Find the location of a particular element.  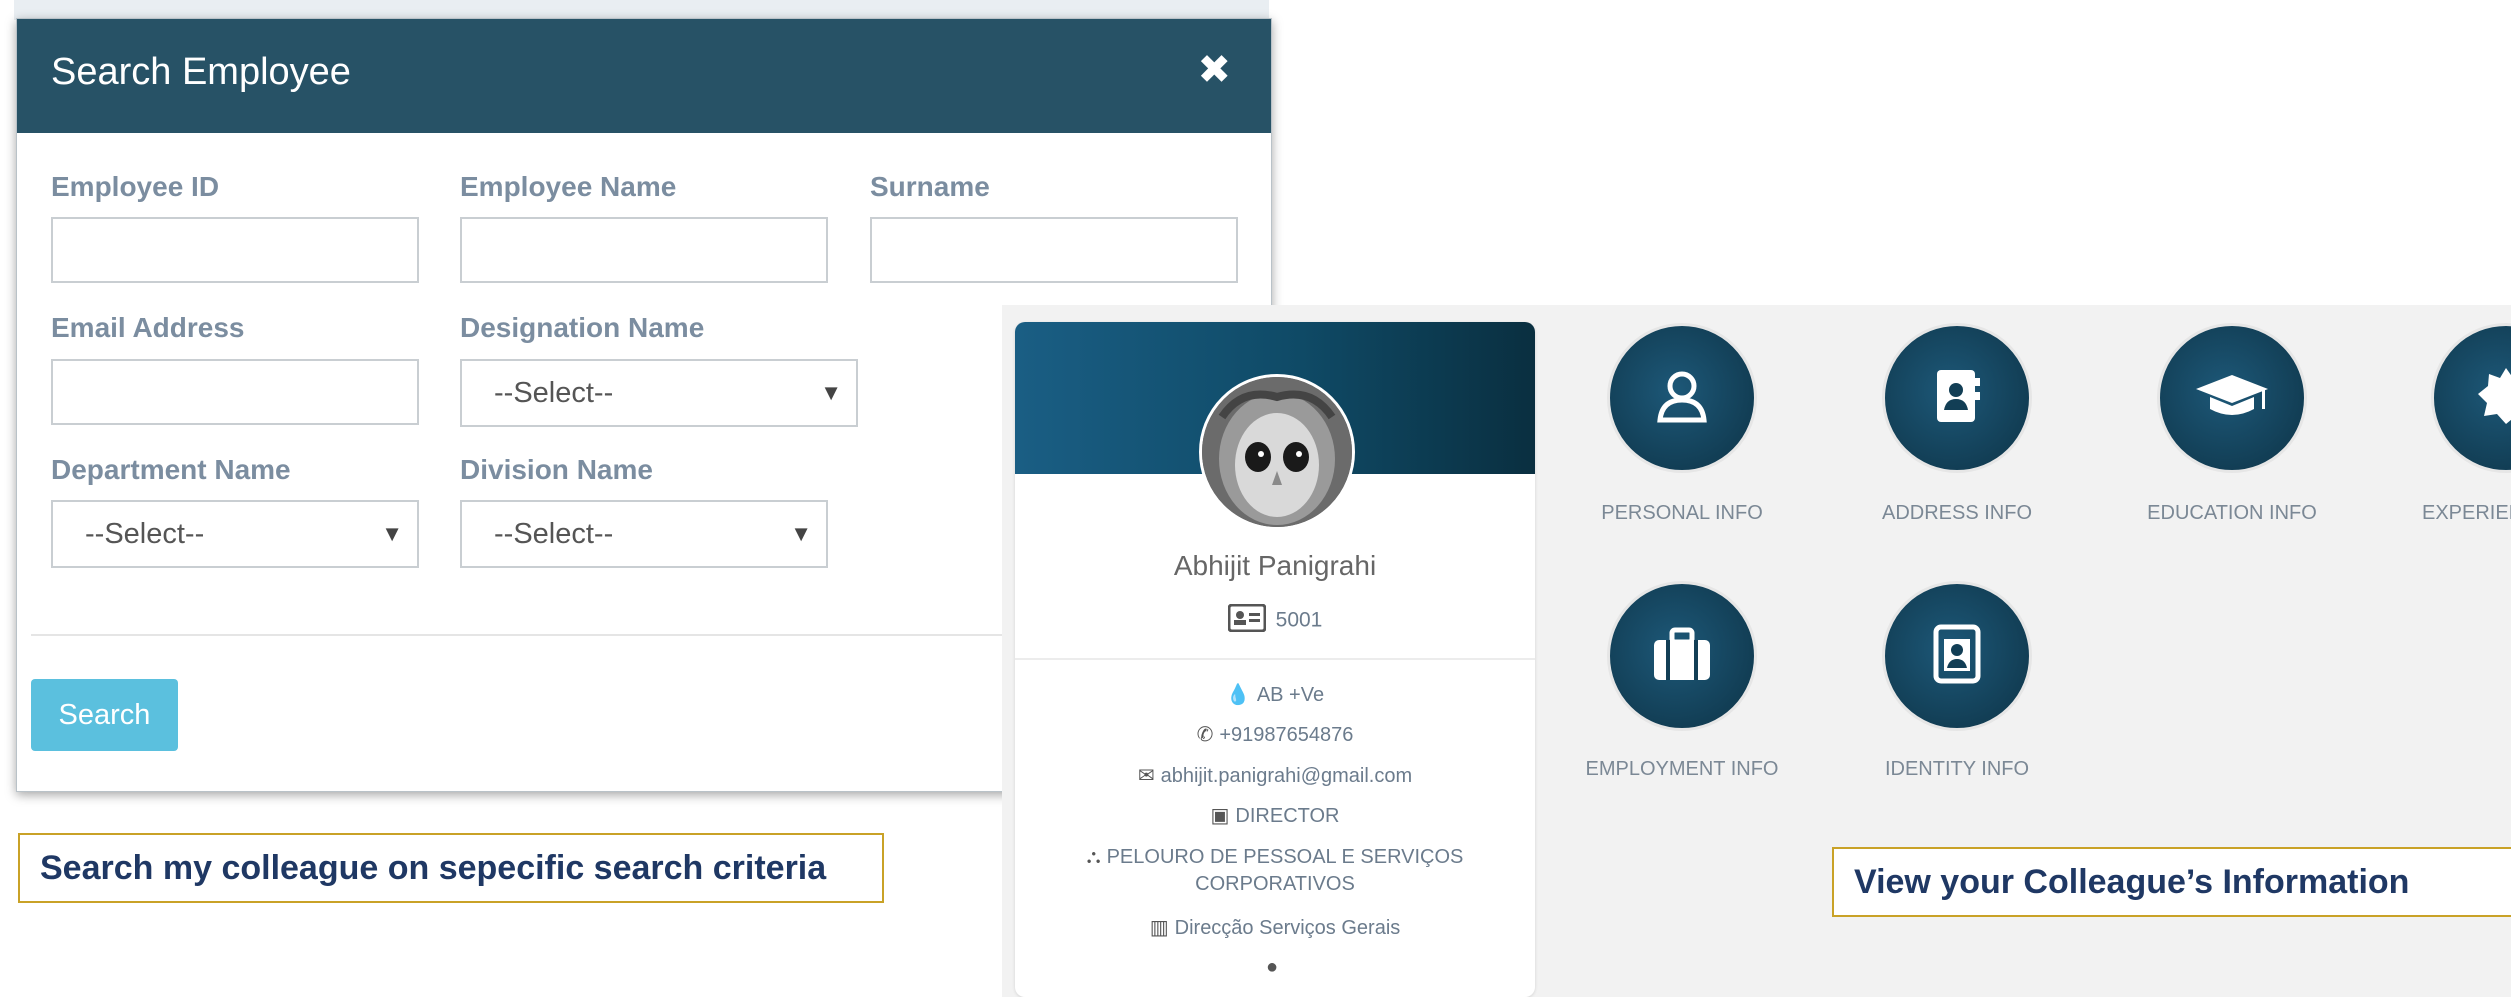

division-value: Direcção Serviços Gerais is located at coordinates (1287, 928).